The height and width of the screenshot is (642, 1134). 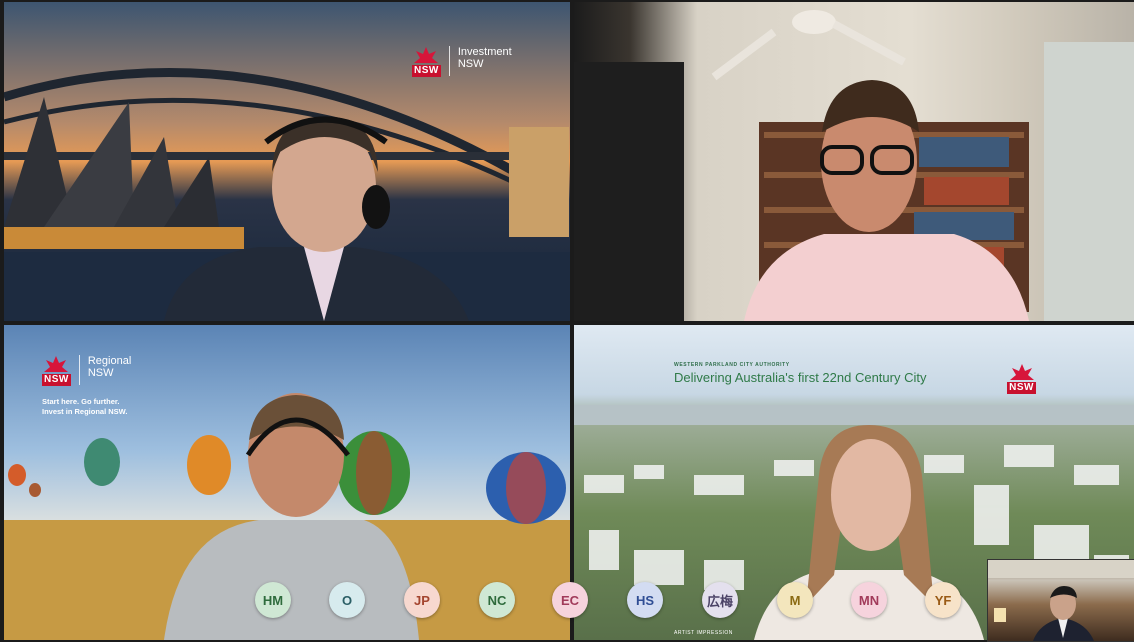 I want to click on logo-divider, so click(x=79, y=370).